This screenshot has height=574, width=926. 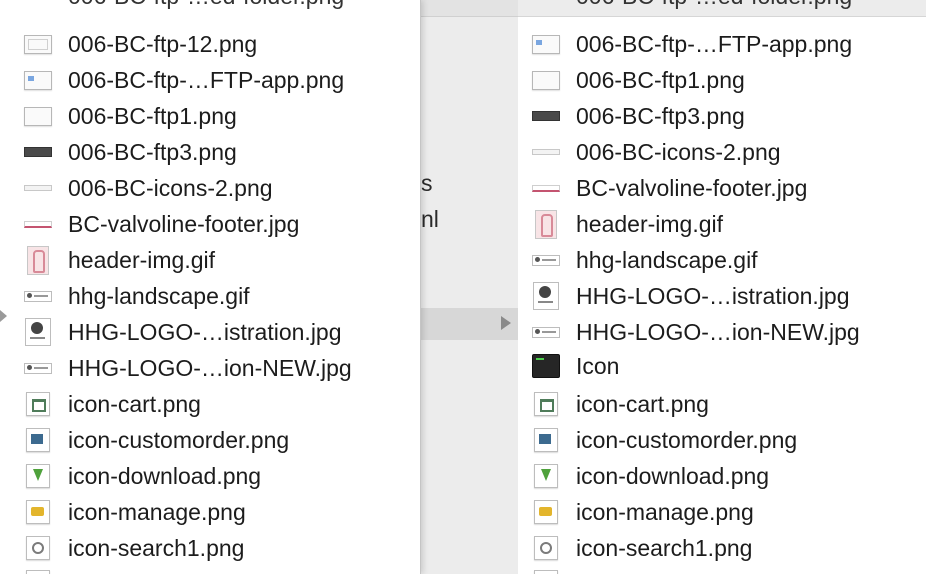 What do you see at coordinates (163, 43) in the screenshot?
I see `file-name: 006-BC-ftp-12.png` at bounding box center [163, 43].